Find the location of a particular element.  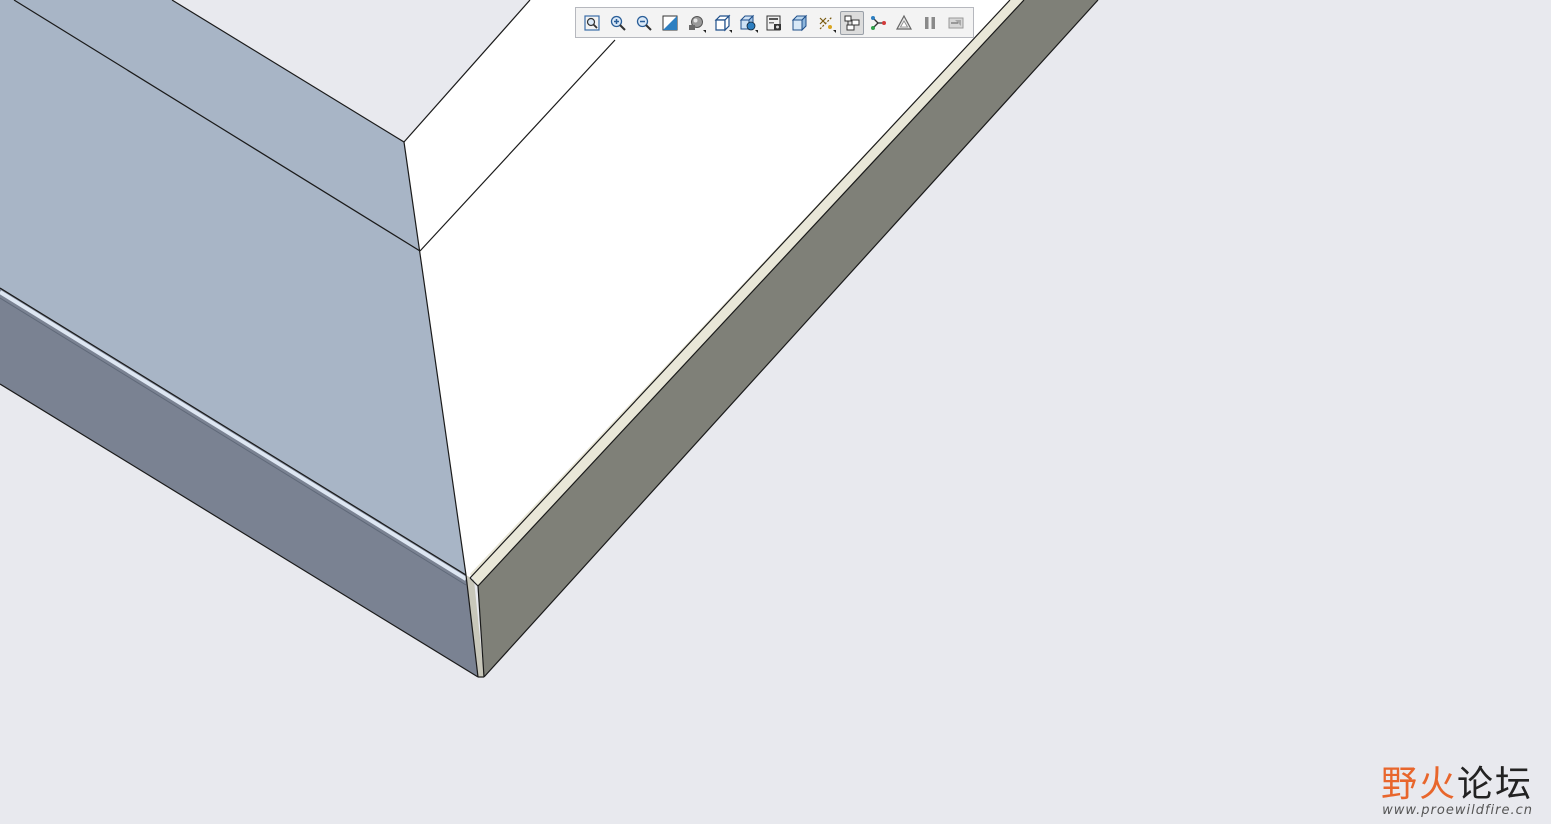

saved-orientations-button is located at coordinates (722, 23).